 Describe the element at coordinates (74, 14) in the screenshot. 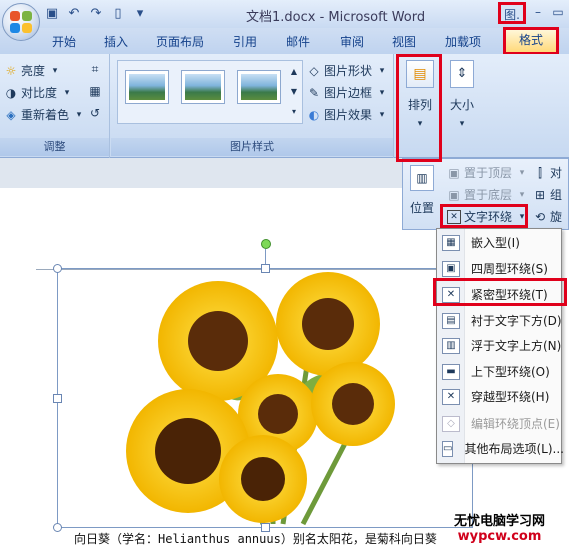

I see `undo-icon: ↶` at that location.